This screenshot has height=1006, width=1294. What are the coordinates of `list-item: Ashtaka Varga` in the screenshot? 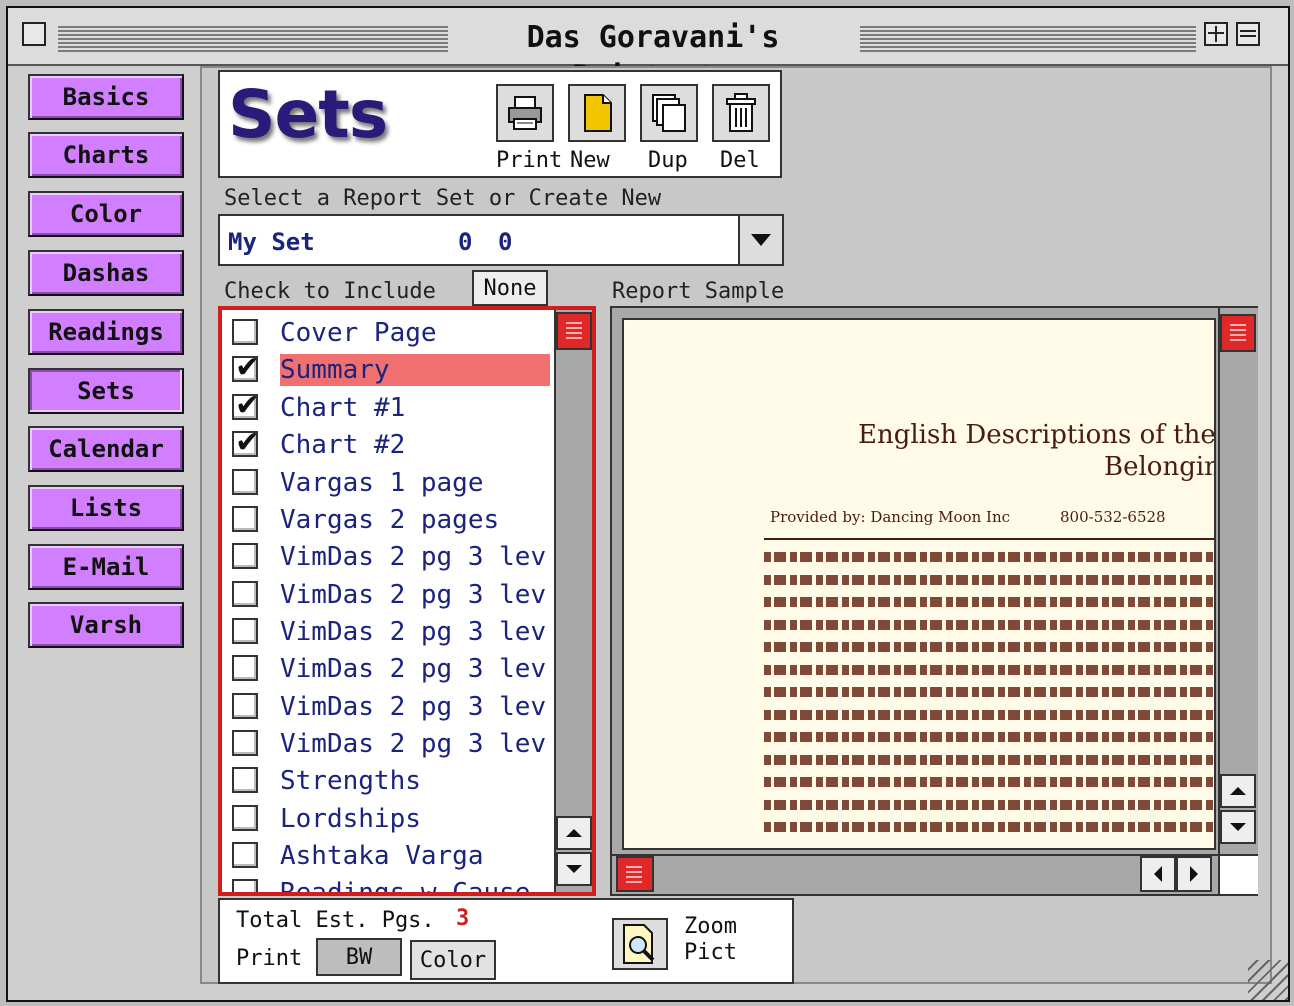 It's located at (385, 855).